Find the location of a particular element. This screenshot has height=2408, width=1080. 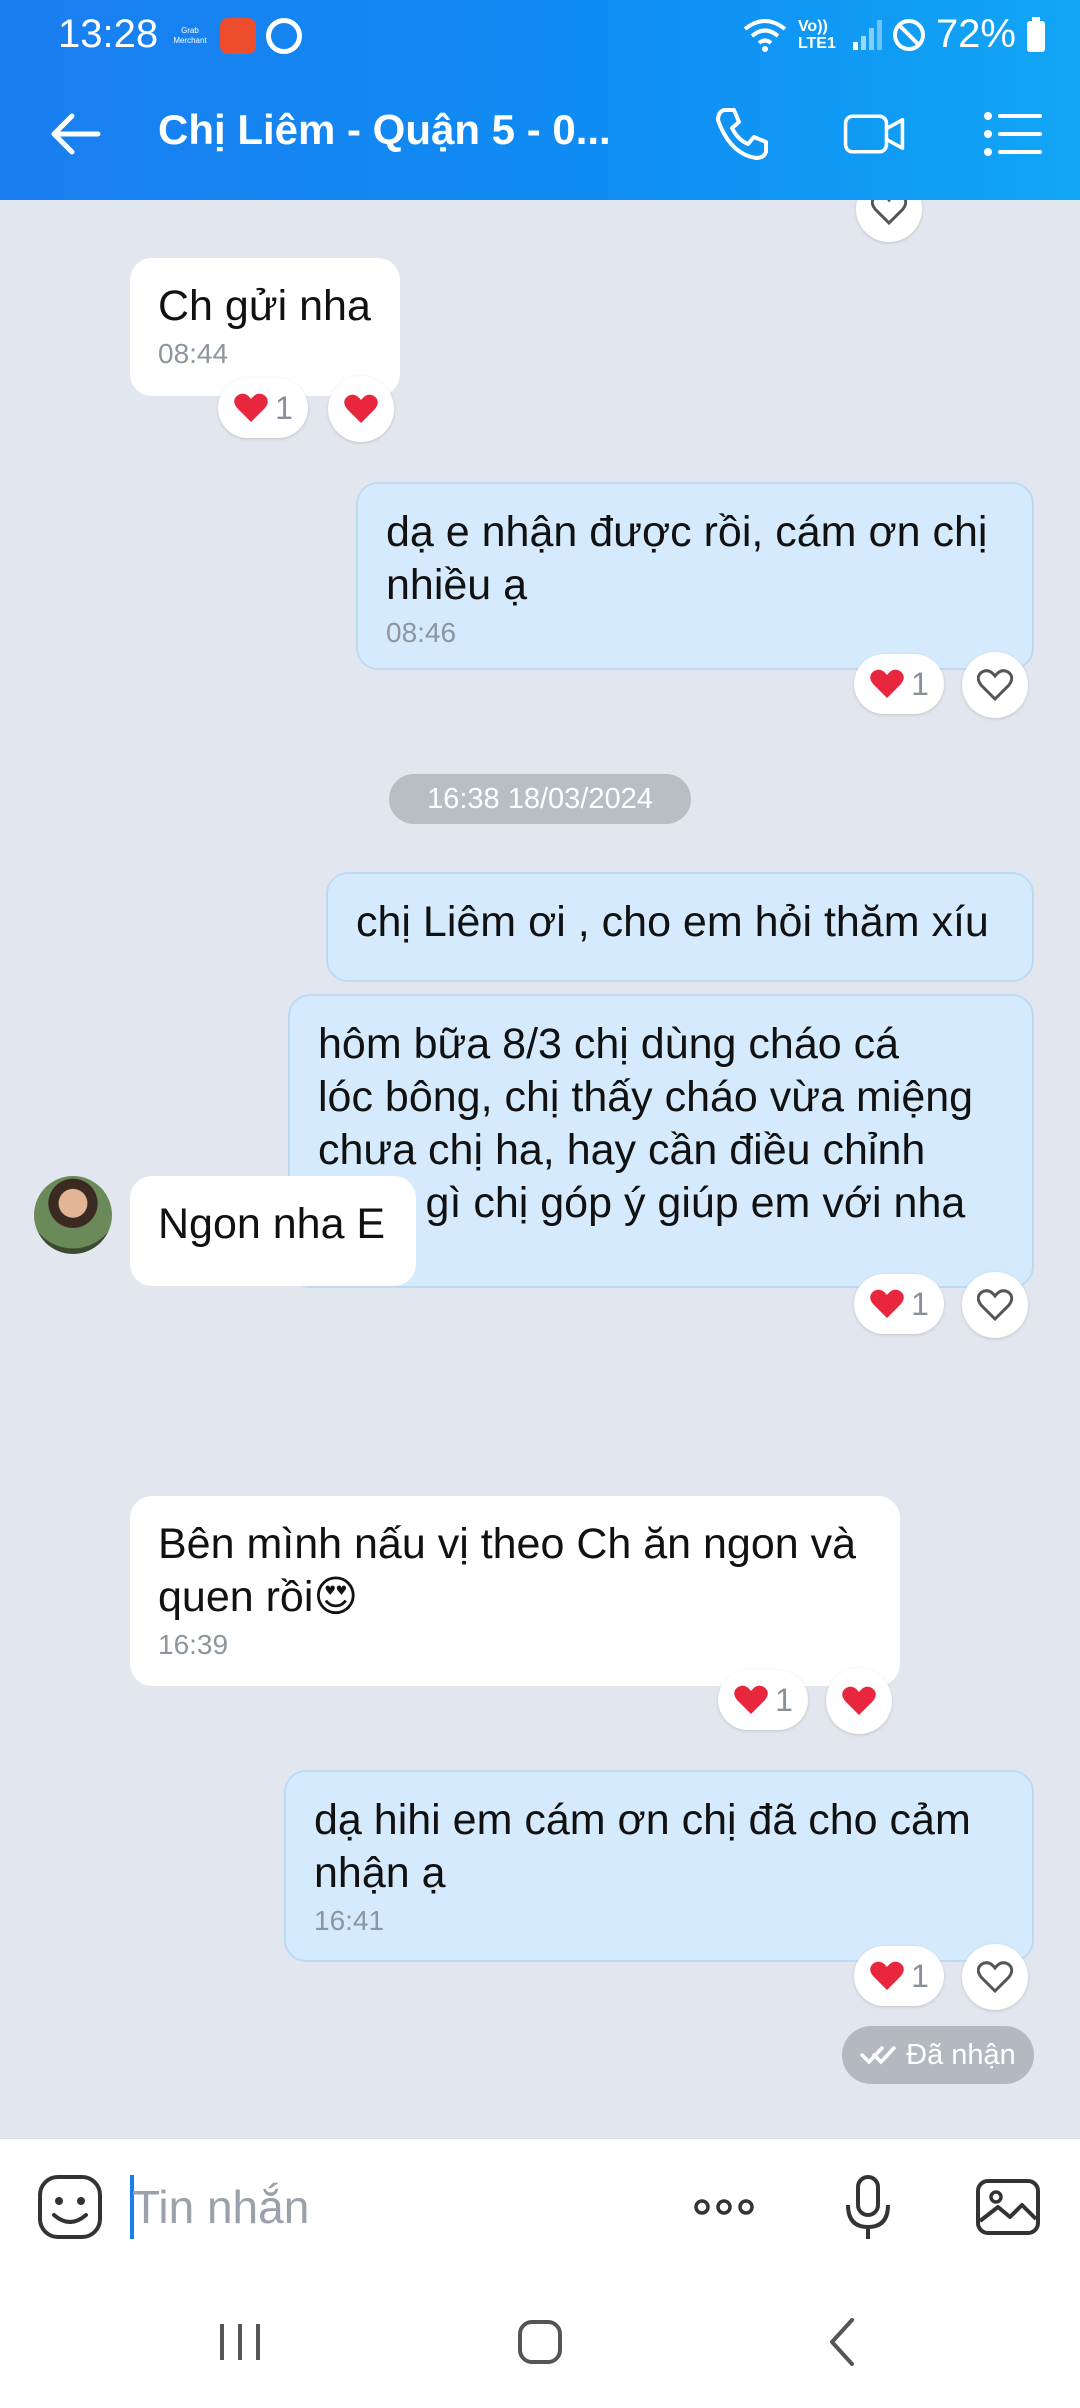

shopee-partner-icon is located at coordinates (238, 36).